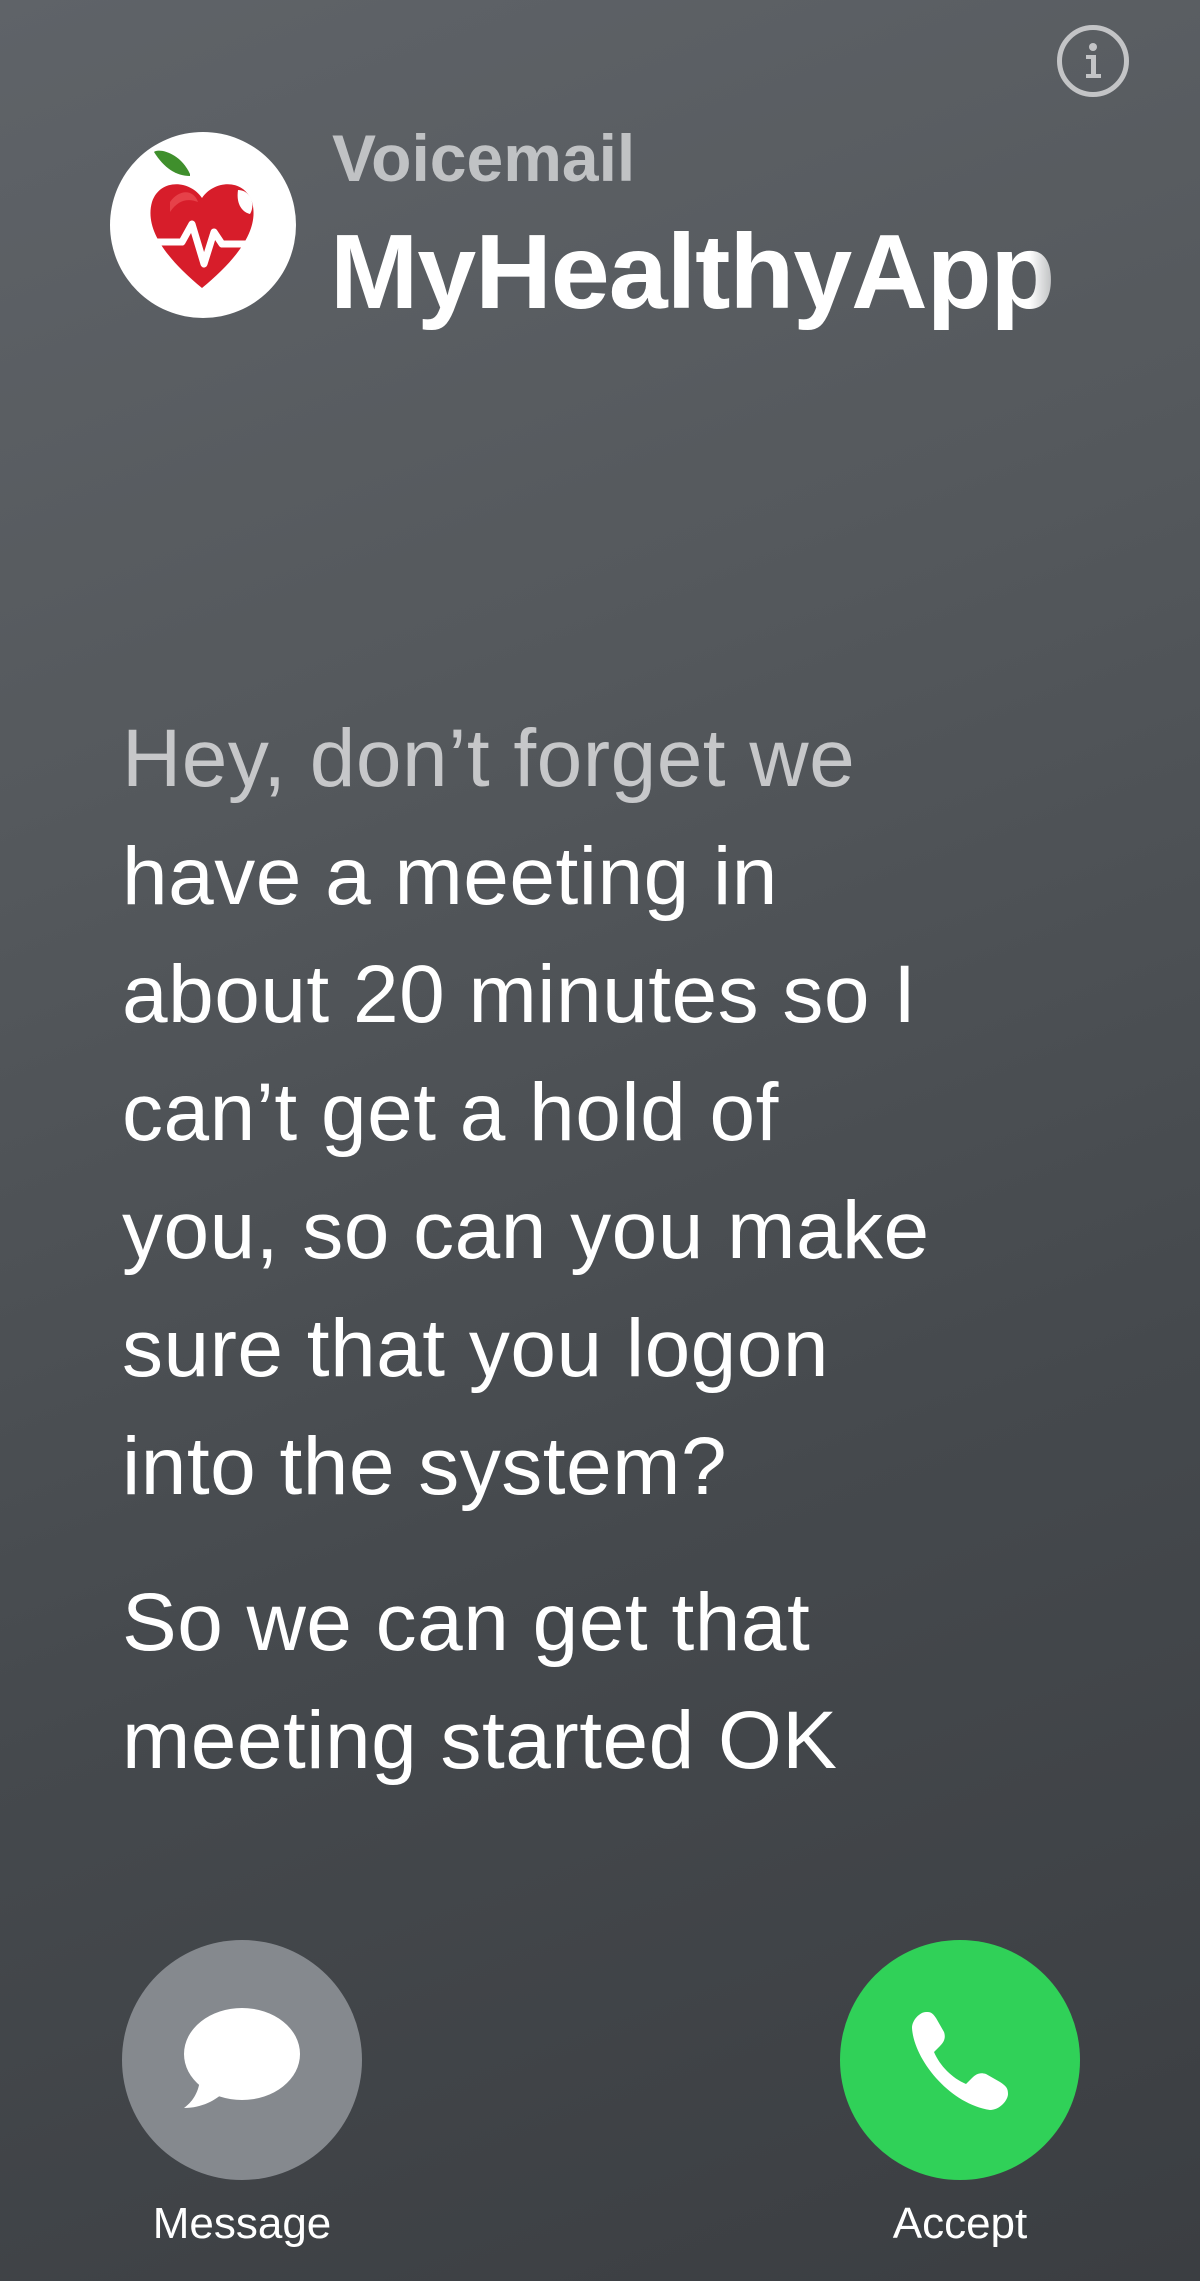 This screenshot has width=1200, height=2281. I want to click on transcript-line-faded: Hey, don’t forget we, so click(489, 758).